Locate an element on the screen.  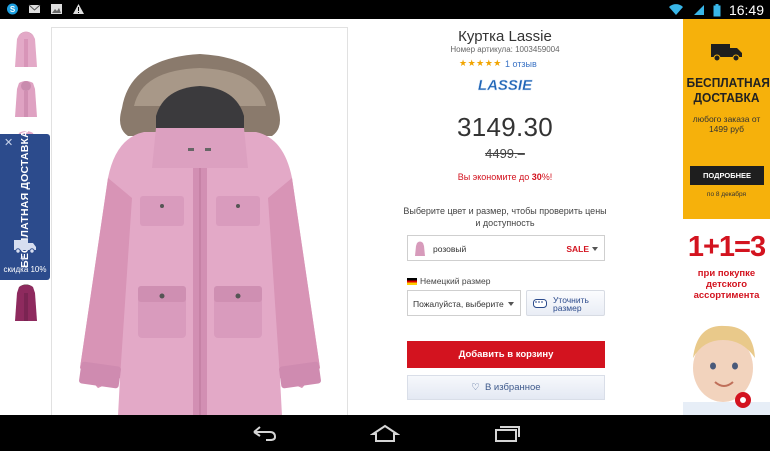
size-system-label: Немецкий размер is located at coordinates (448, 281).